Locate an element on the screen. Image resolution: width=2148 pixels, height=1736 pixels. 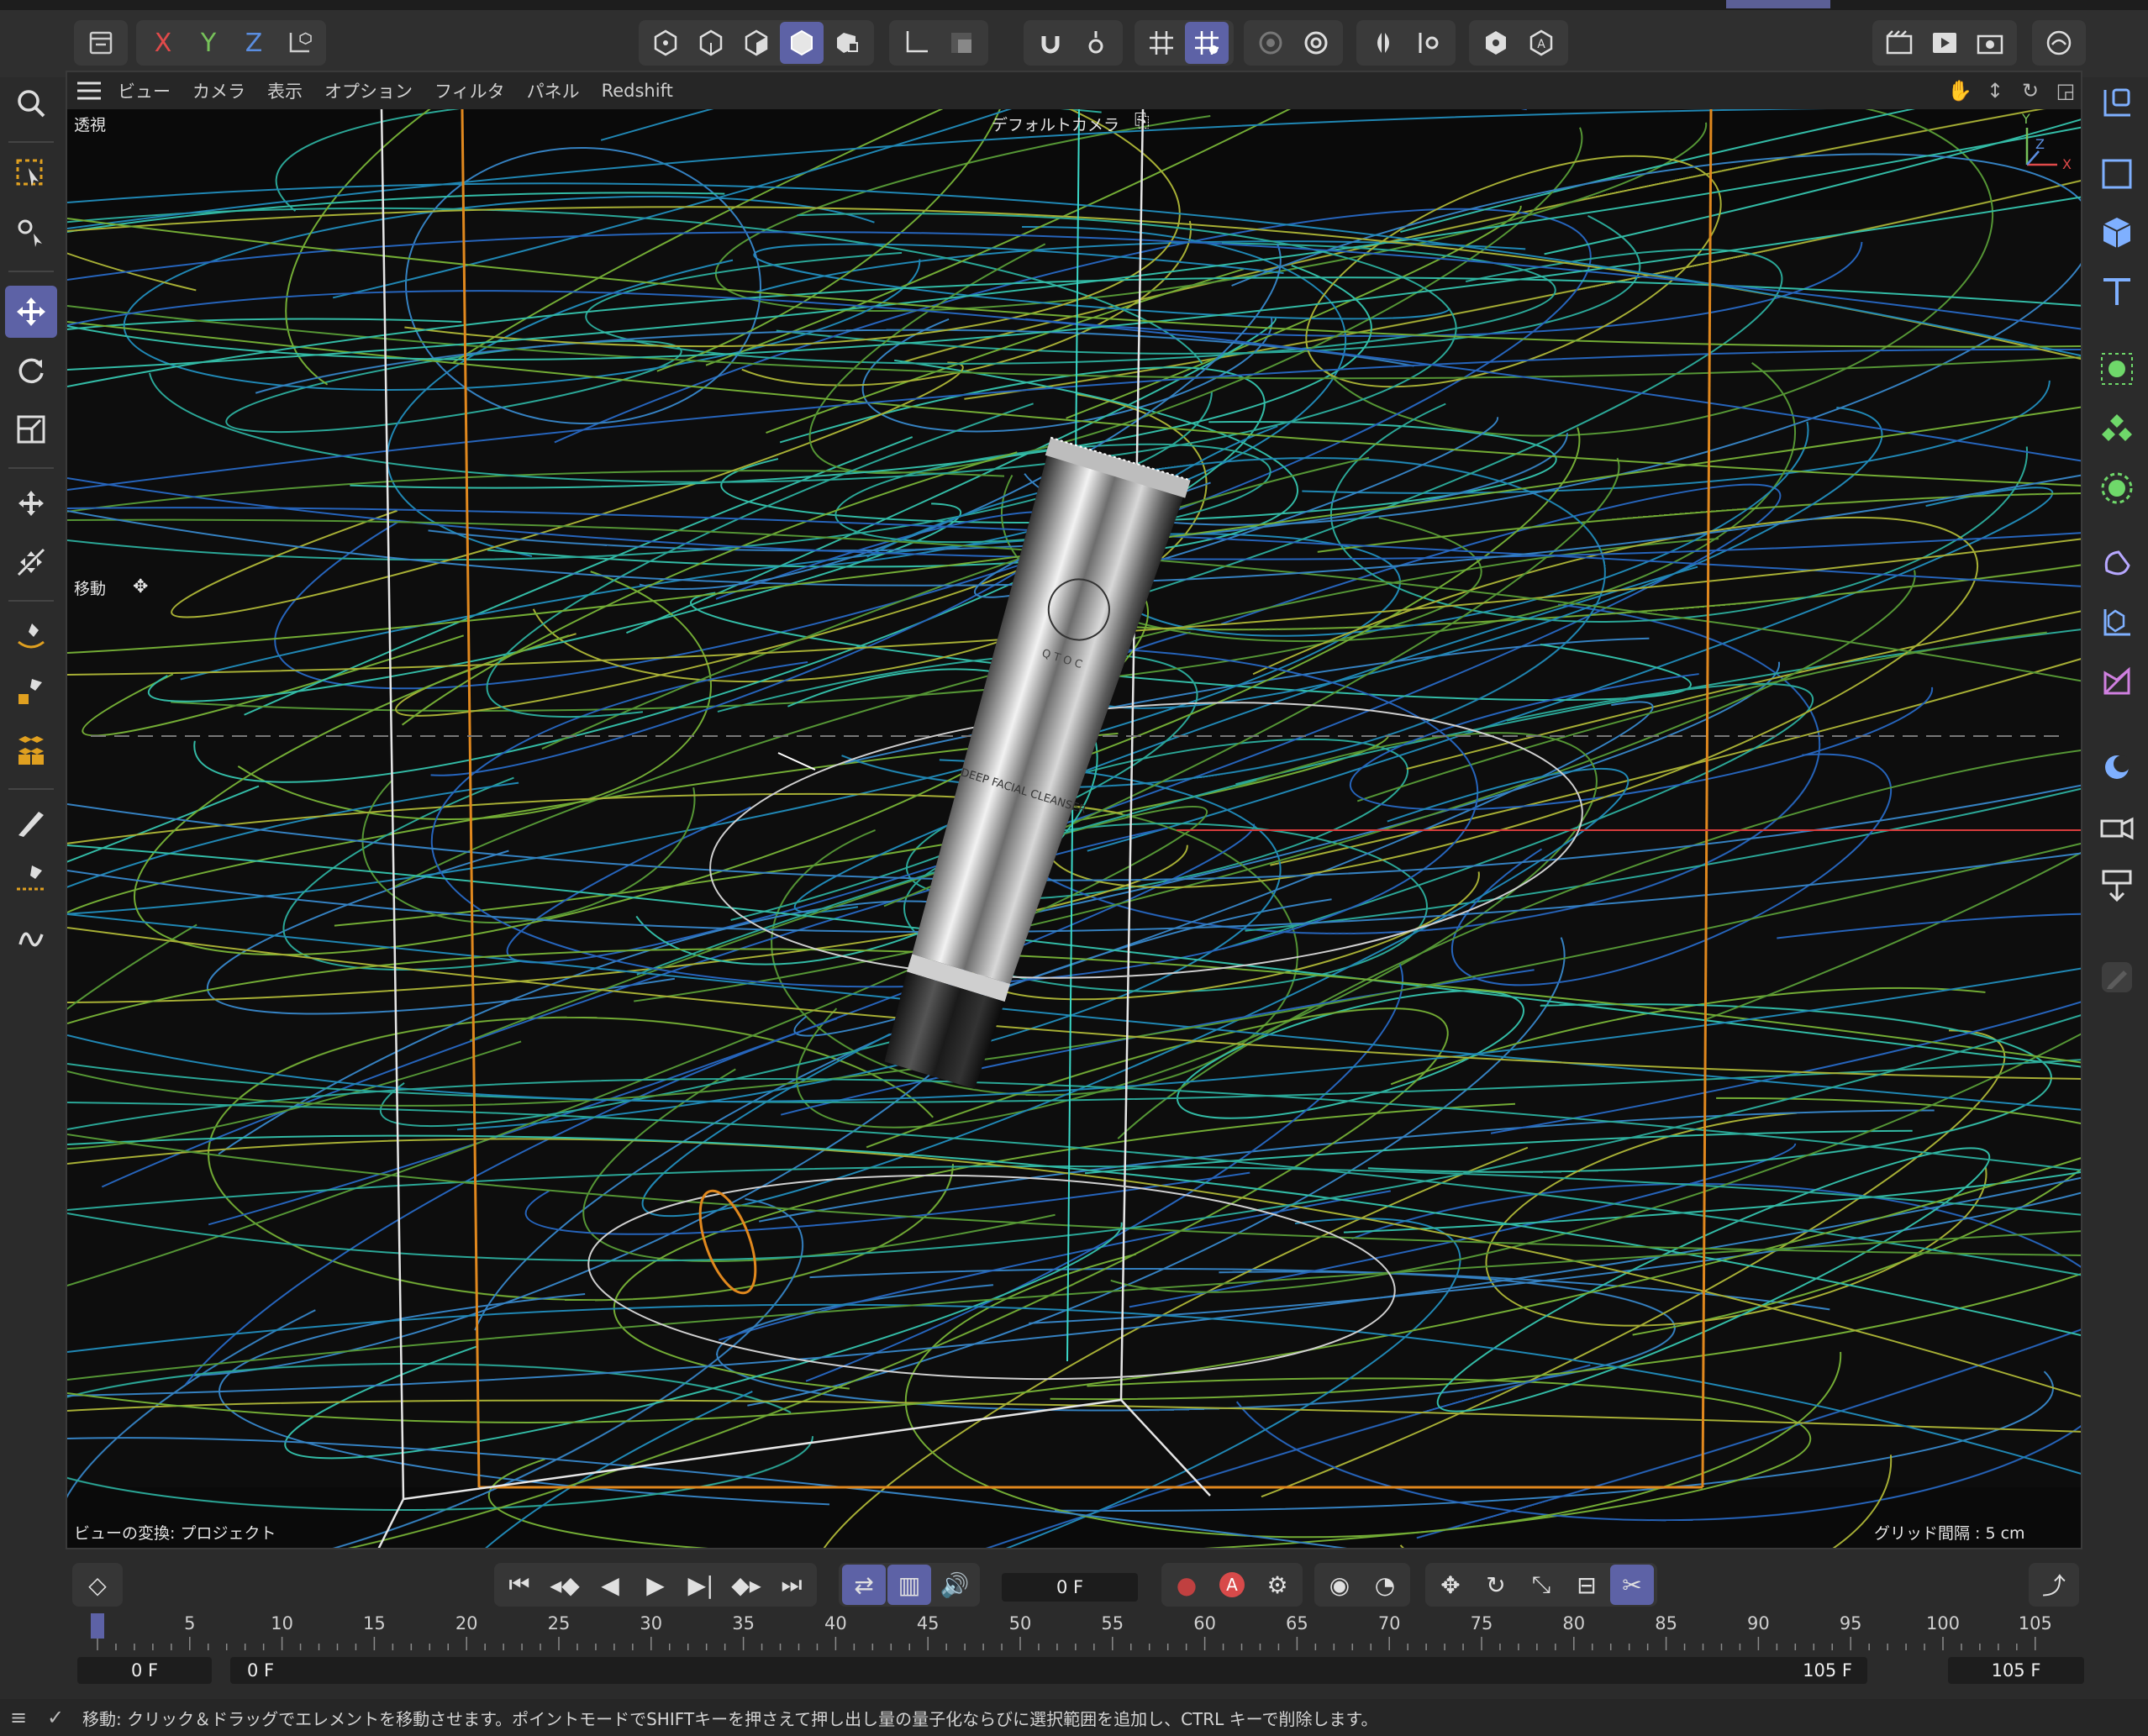
light-object-icon is located at coordinates (2117, 885).